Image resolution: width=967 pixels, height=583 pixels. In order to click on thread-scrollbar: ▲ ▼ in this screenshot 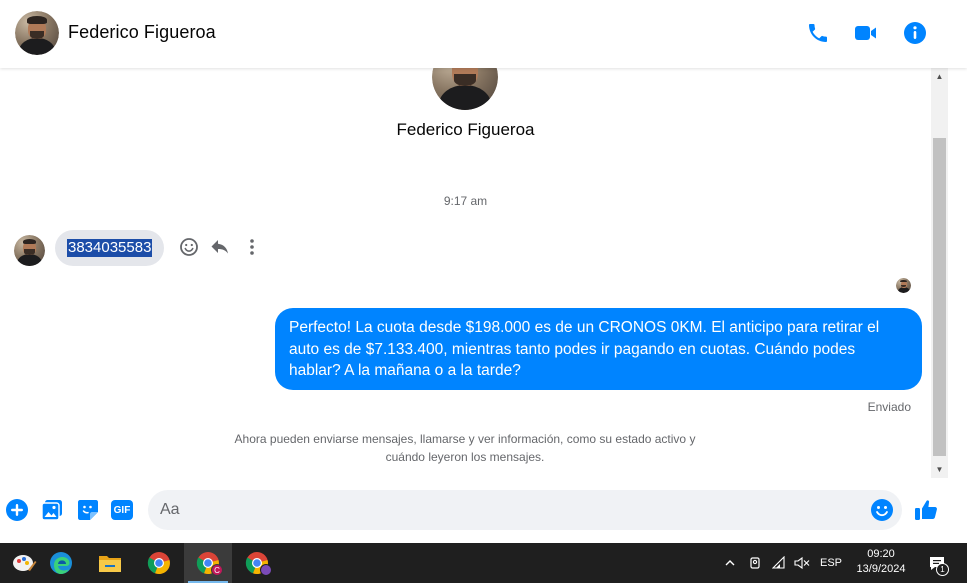, I will do `click(939, 273)`.